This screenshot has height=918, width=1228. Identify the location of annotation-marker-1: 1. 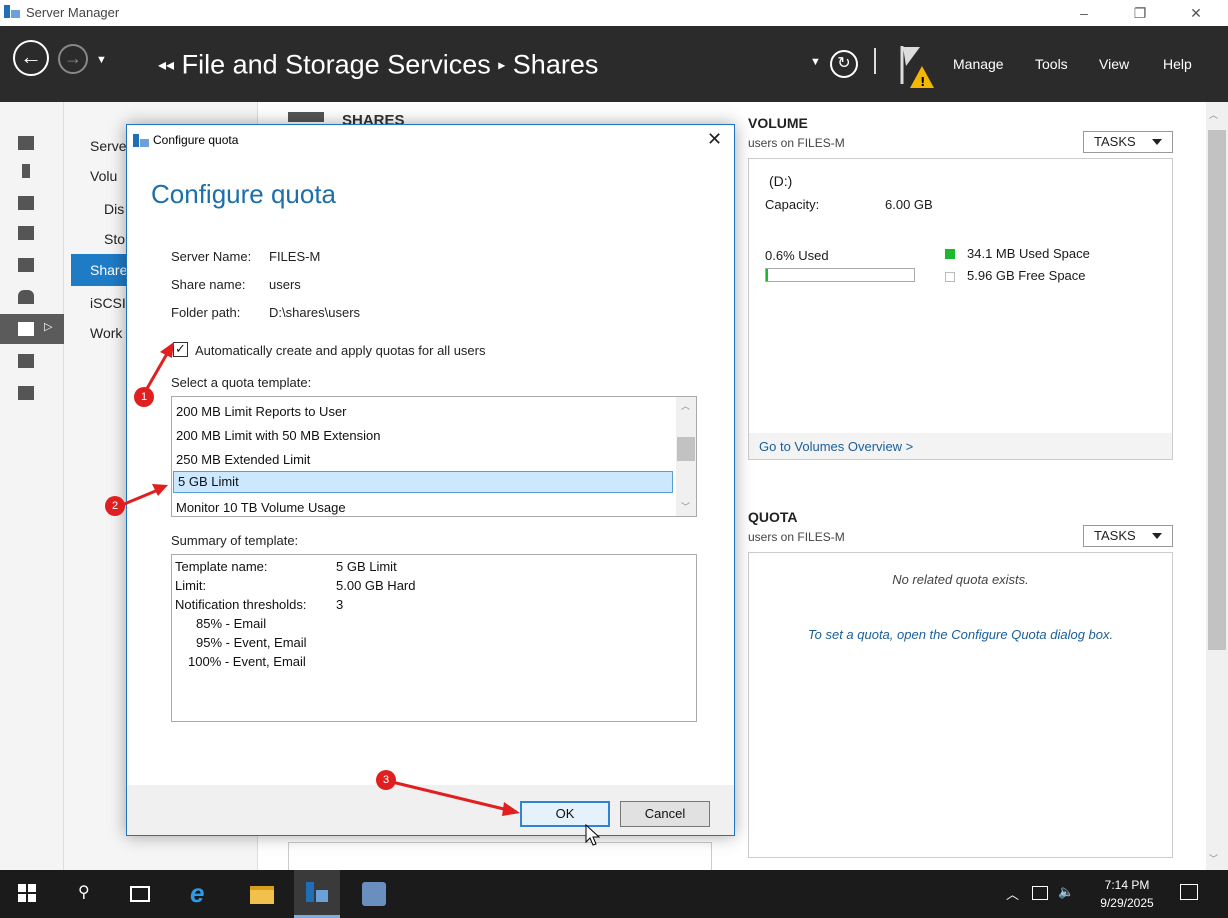
(144, 397).